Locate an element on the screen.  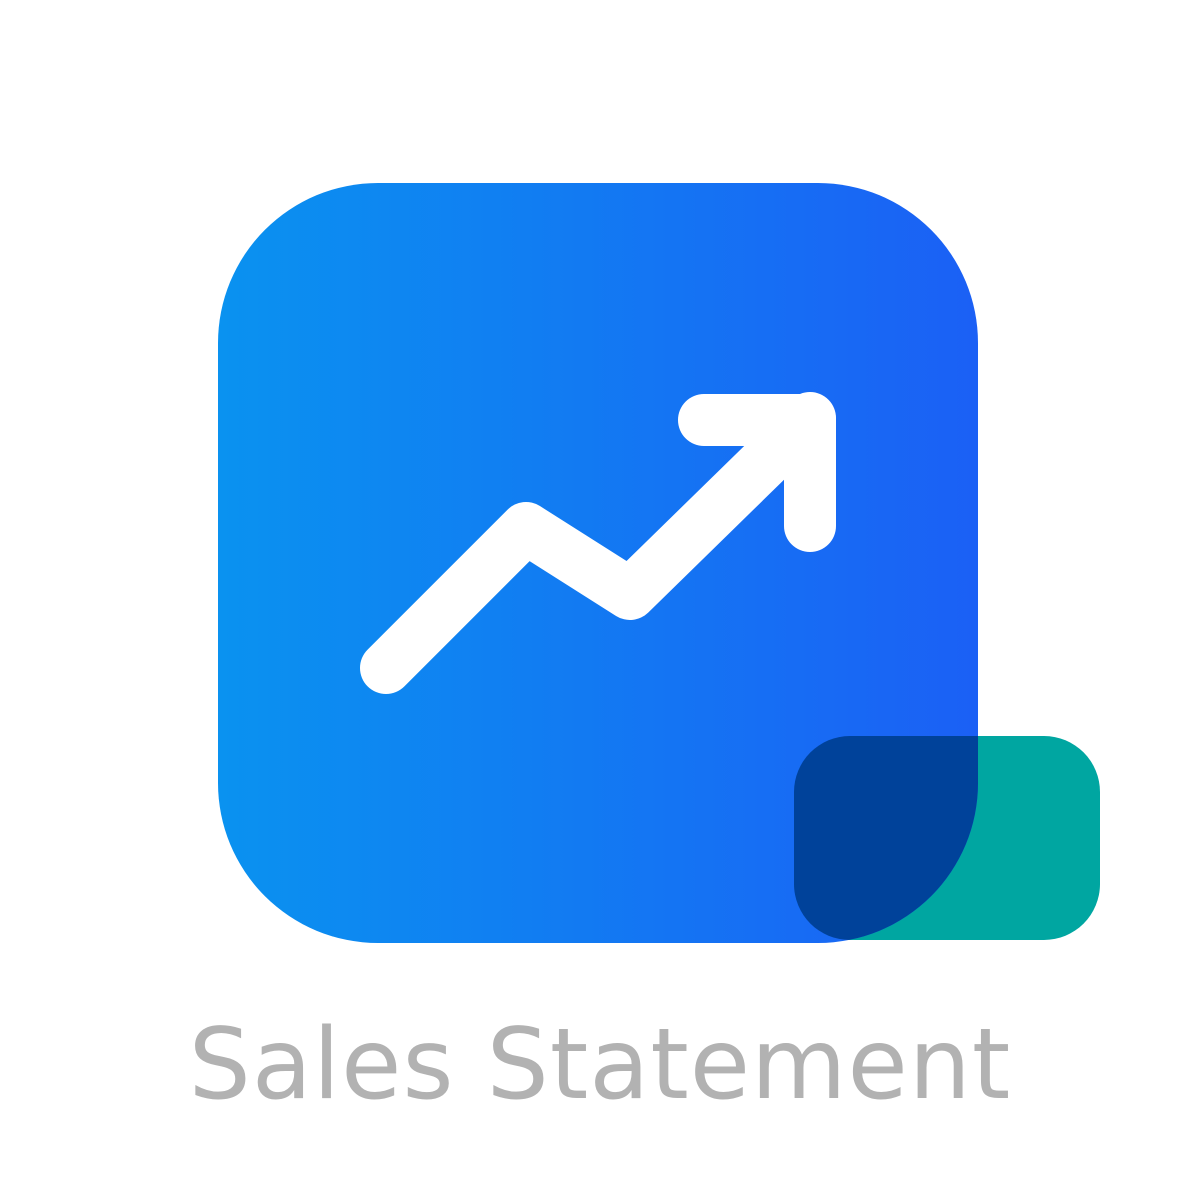
app-name-label: Sales Statement is located at coordinates (600, 1065).